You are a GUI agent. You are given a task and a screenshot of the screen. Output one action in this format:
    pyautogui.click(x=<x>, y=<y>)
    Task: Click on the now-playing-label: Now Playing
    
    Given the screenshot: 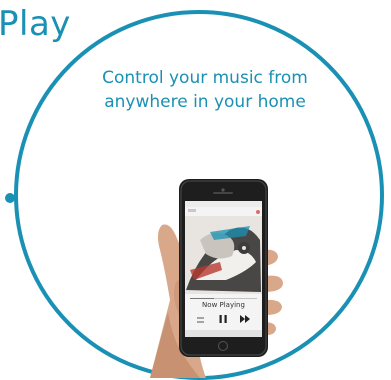 What is the action you would take?
    pyautogui.click(x=223, y=305)
    